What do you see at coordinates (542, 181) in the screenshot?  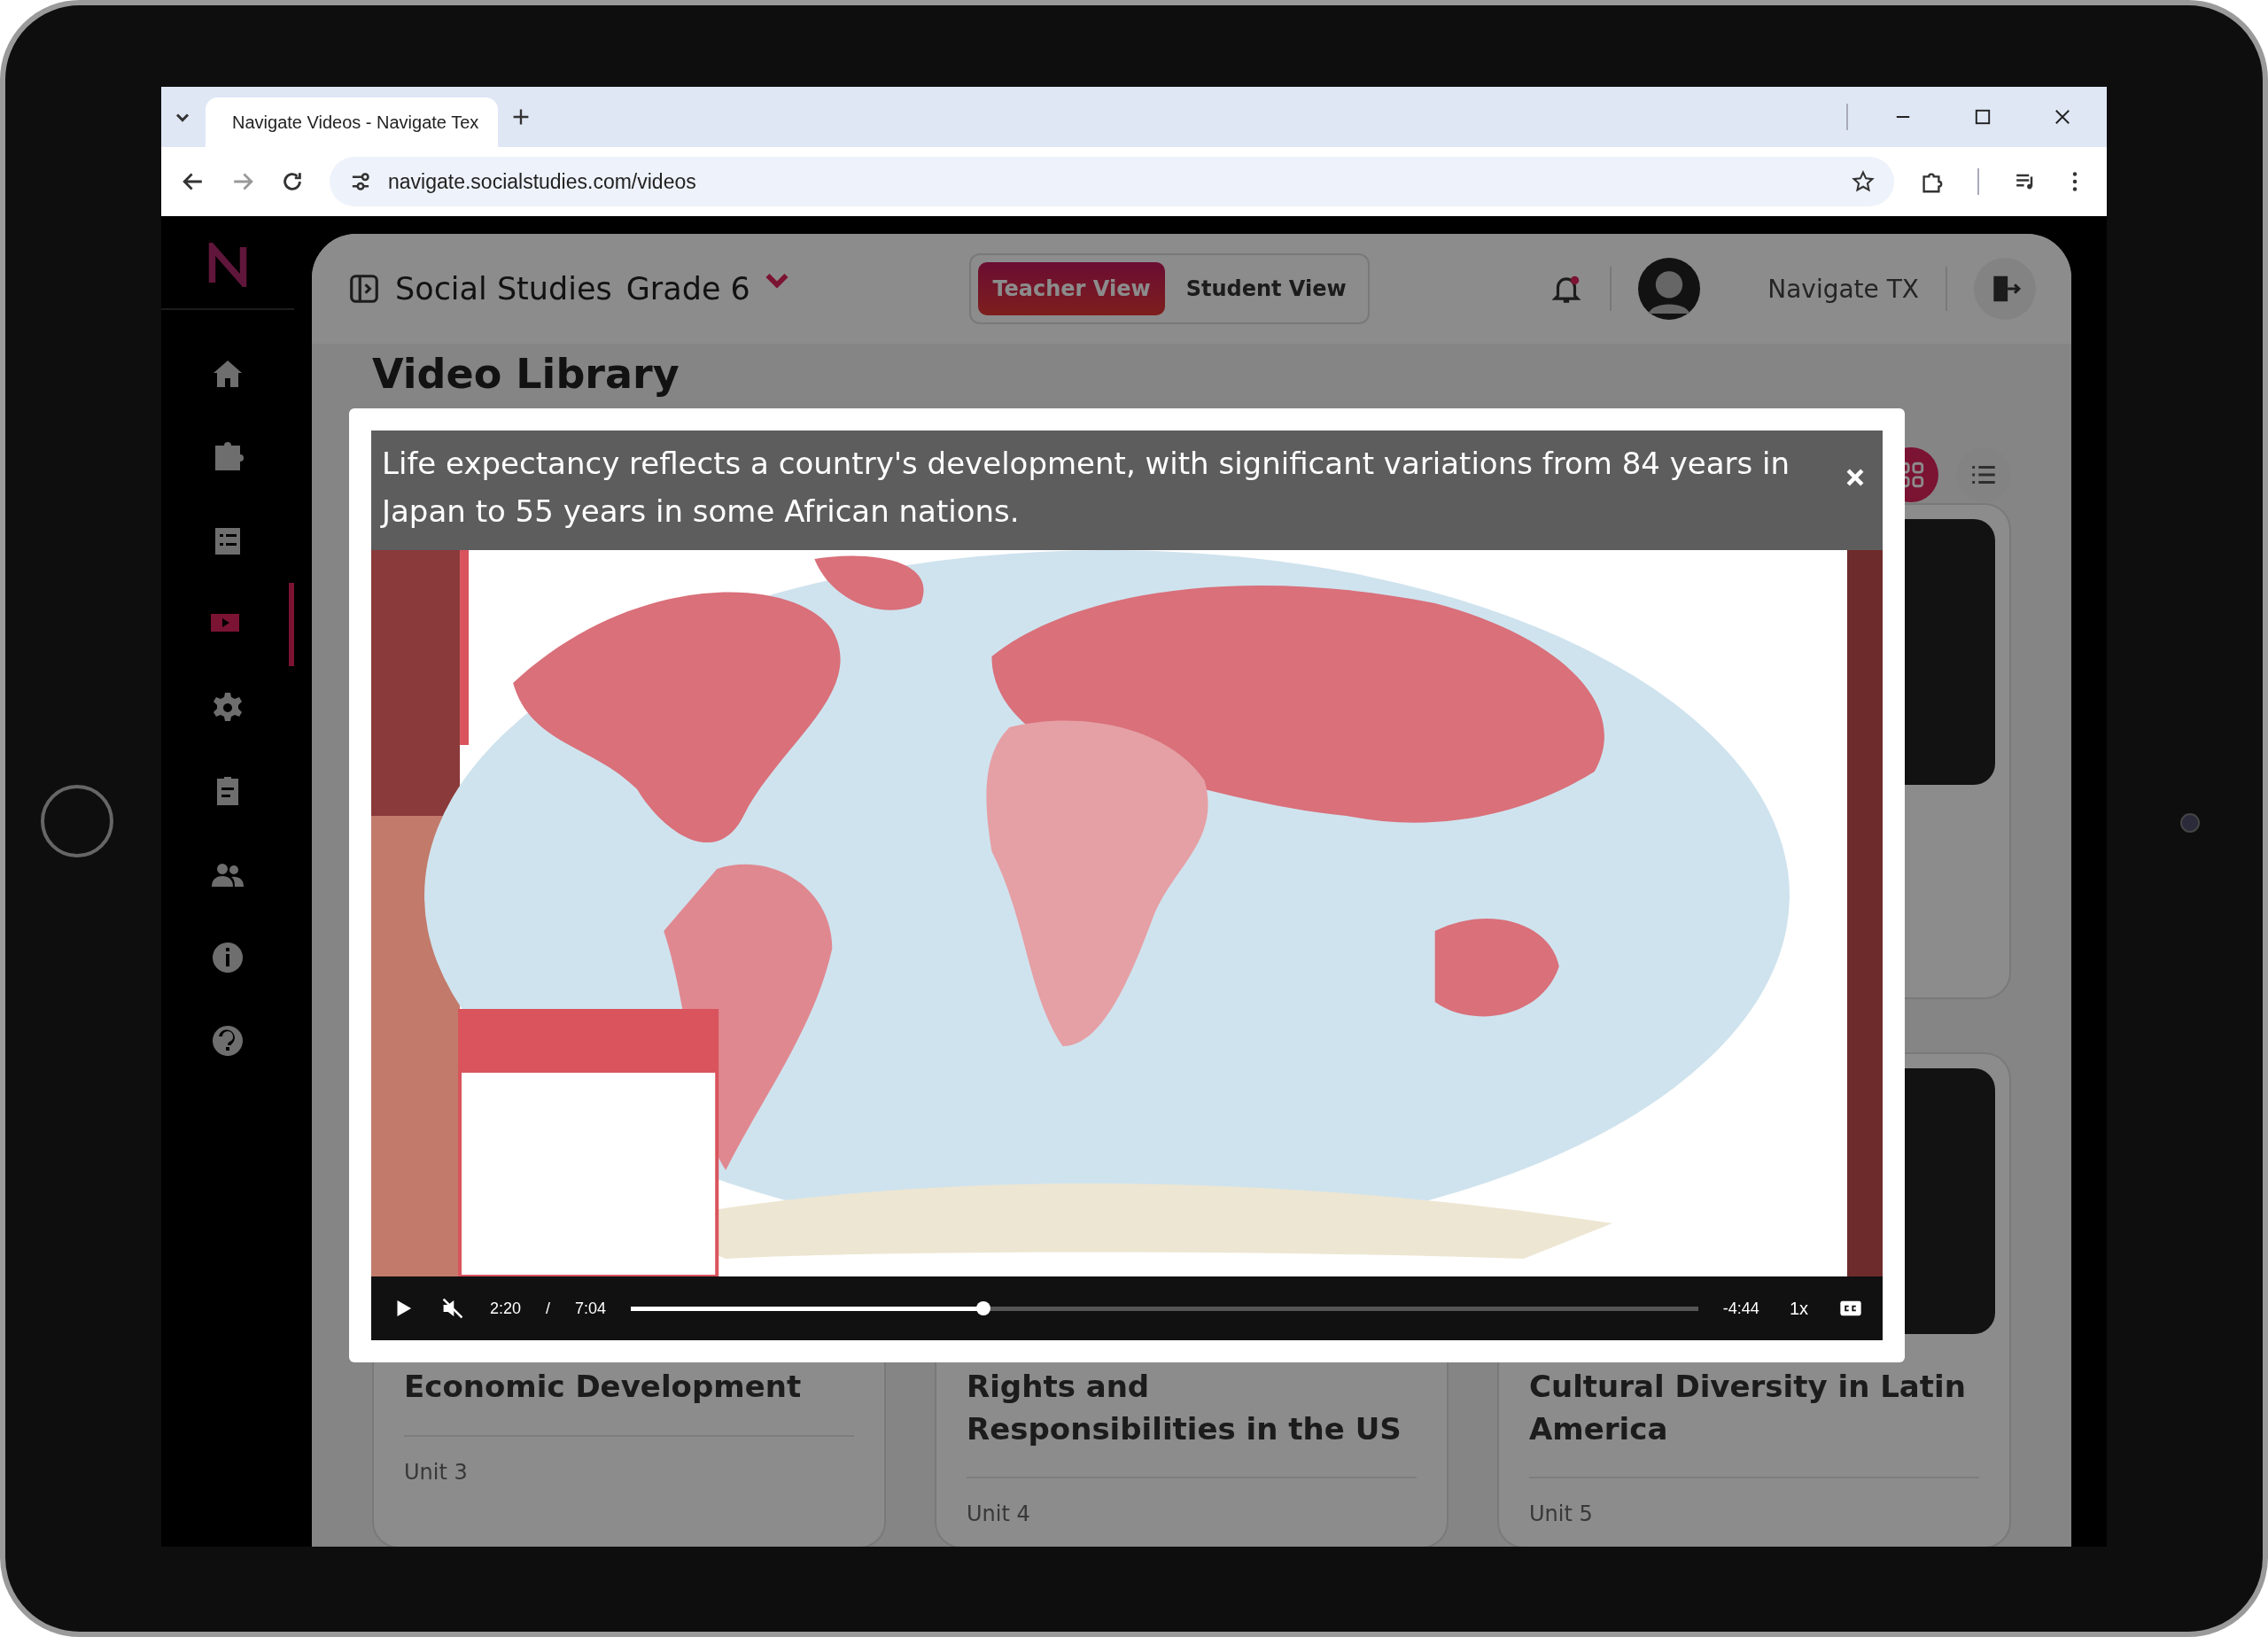 I see `url-text: navigate.socialstudies.com/videos` at bounding box center [542, 181].